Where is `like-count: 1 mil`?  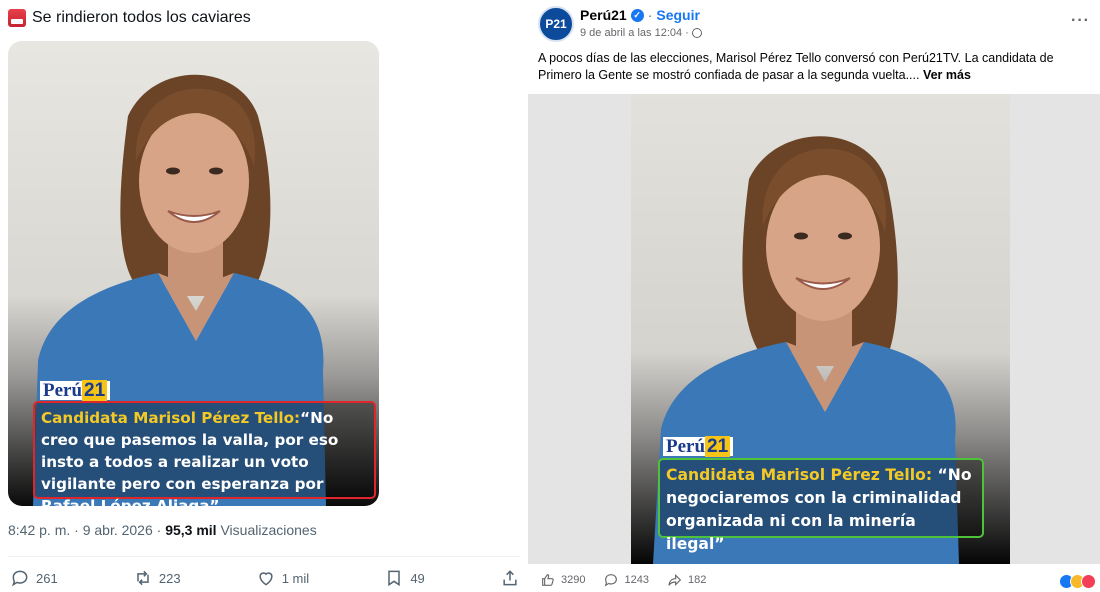 like-count: 1 mil is located at coordinates (295, 578).